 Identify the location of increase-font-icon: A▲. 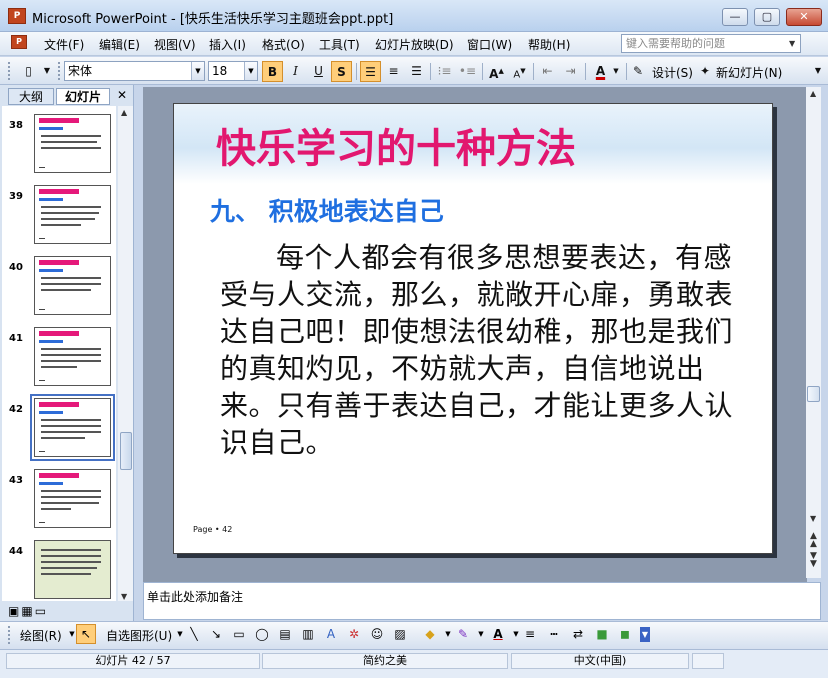
(496, 71).